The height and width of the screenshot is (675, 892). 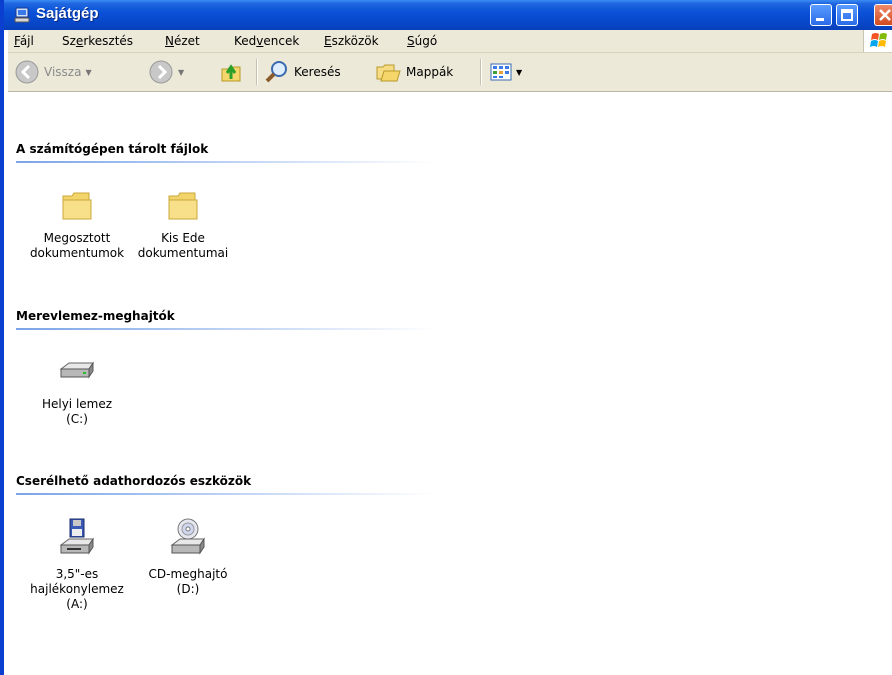 What do you see at coordinates (430, 72) in the screenshot?
I see `folders-label: Mappák` at bounding box center [430, 72].